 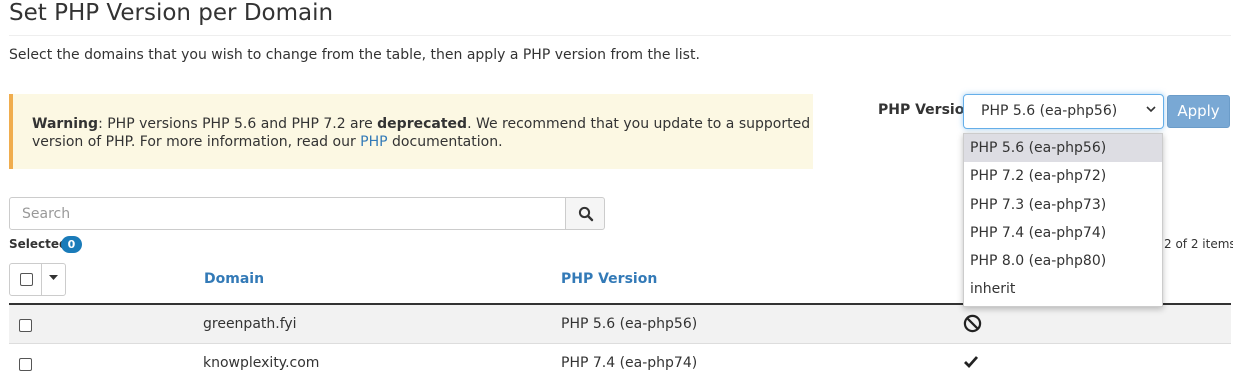 What do you see at coordinates (1063, 289) in the screenshot?
I see `php-version-option: inherit` at bounding box center [1063, 289].